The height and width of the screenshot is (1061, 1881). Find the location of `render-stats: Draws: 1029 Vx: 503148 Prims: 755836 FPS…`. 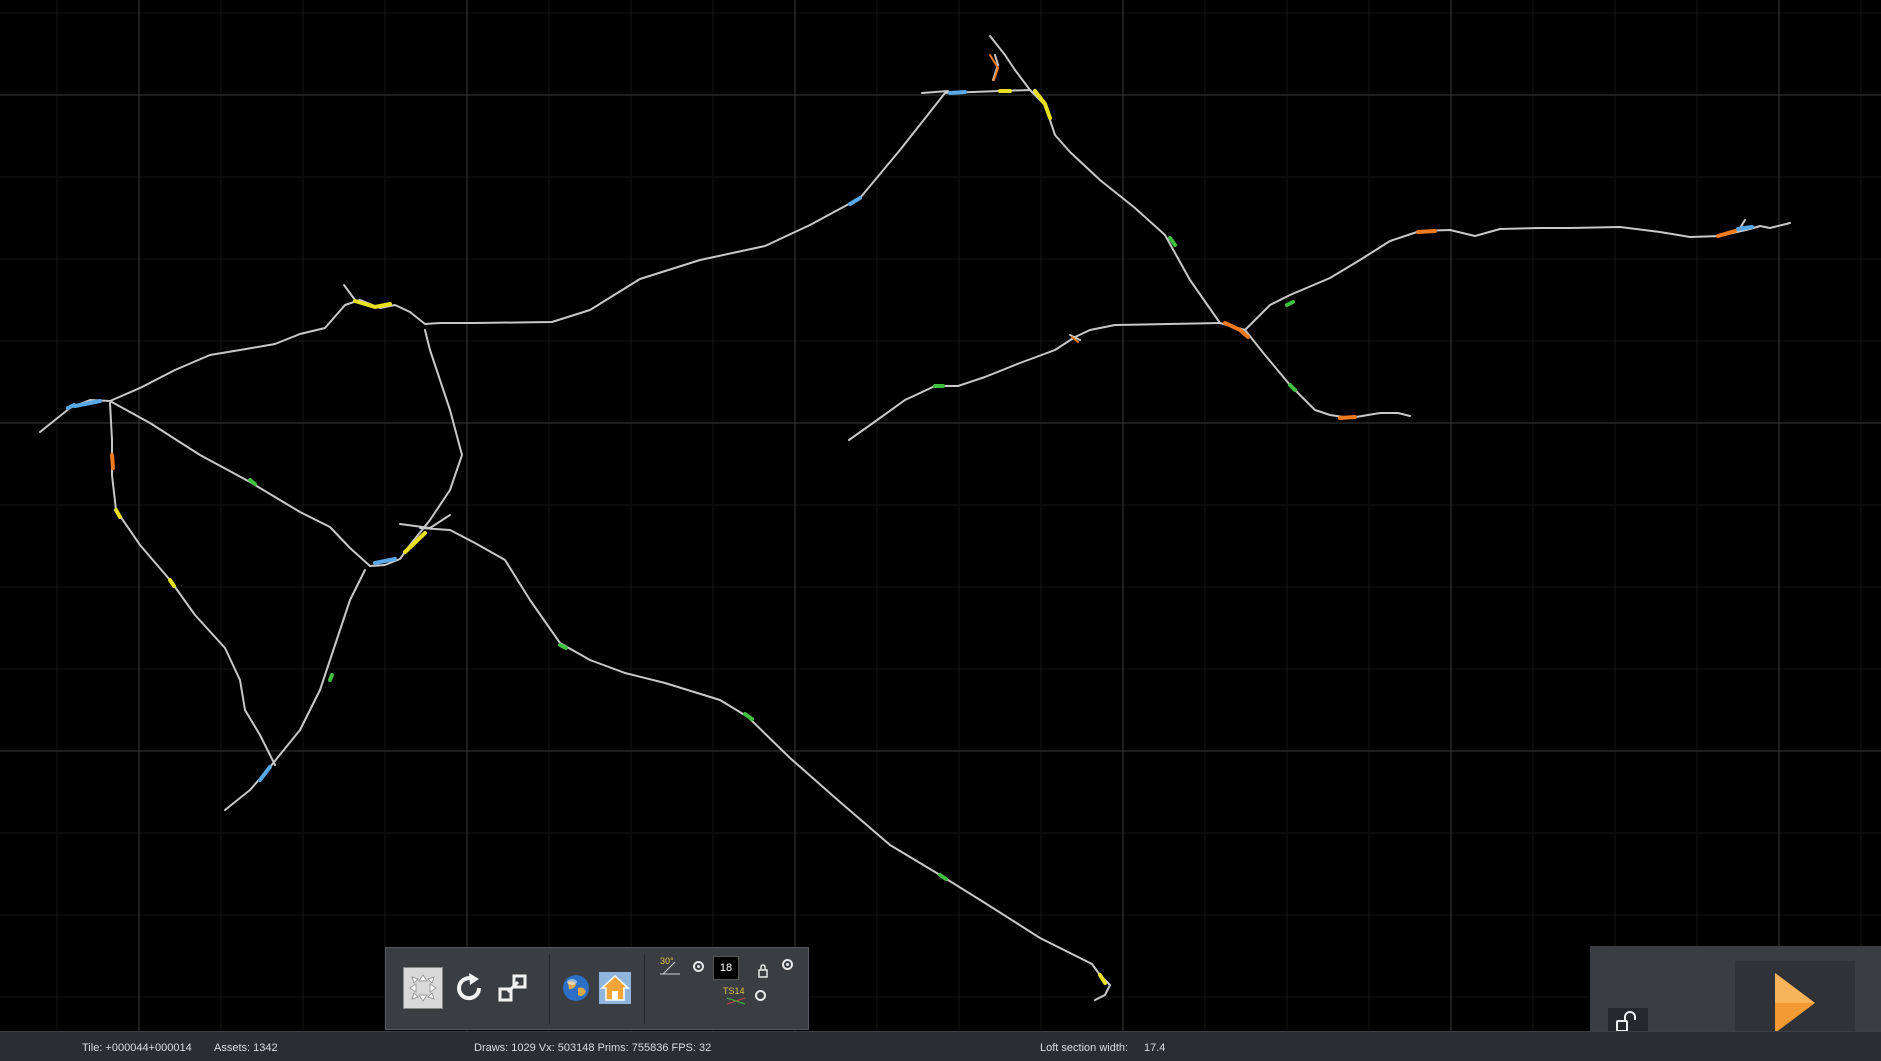

render-stats: Draws: 1029 Vx: 503148 Prims: 755836 FPS… is located at coordinates (593, 1048).